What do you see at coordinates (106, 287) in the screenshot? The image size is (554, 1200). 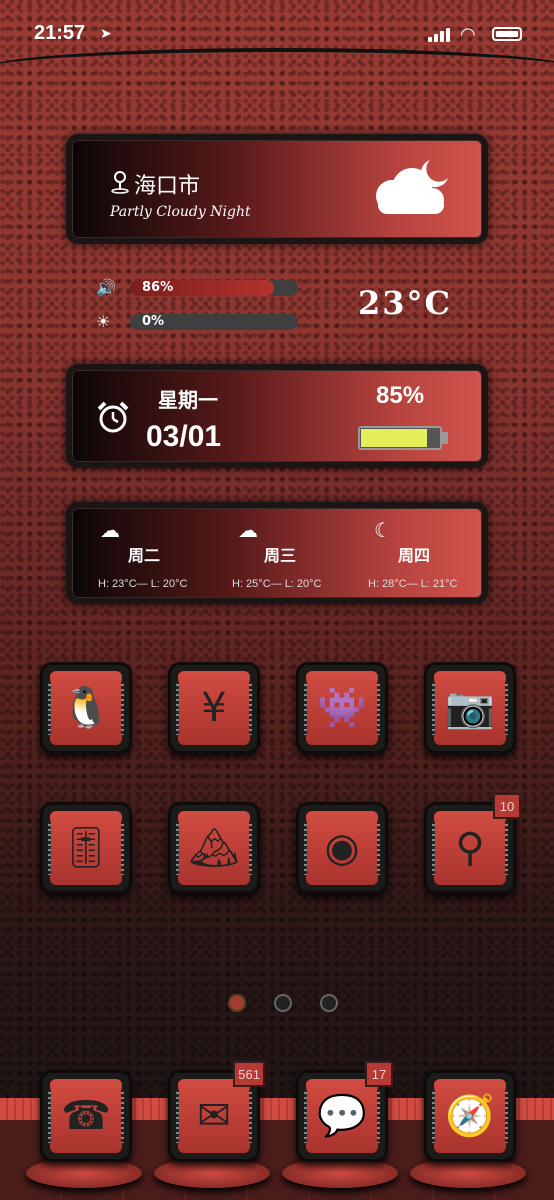 I see `speaker-icon: 🔊` at bounding box center [106, 287].